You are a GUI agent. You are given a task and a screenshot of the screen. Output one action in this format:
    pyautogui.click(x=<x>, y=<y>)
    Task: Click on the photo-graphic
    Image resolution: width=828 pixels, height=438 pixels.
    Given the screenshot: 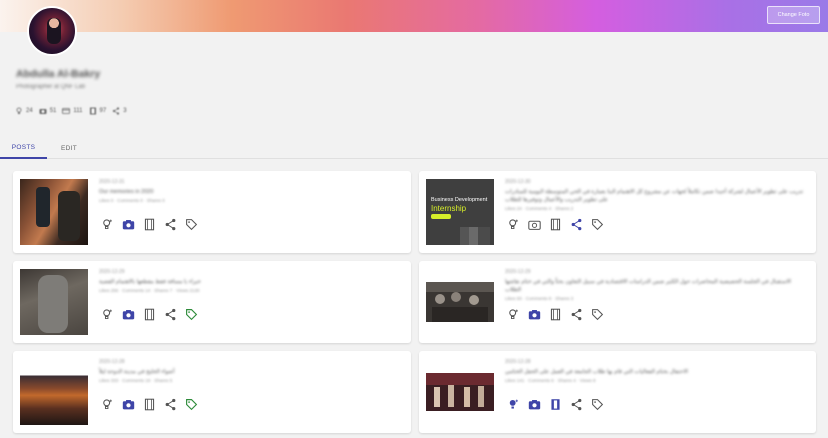 What is the action you would take?
    pyautogui.click(x=460, y=392)
    